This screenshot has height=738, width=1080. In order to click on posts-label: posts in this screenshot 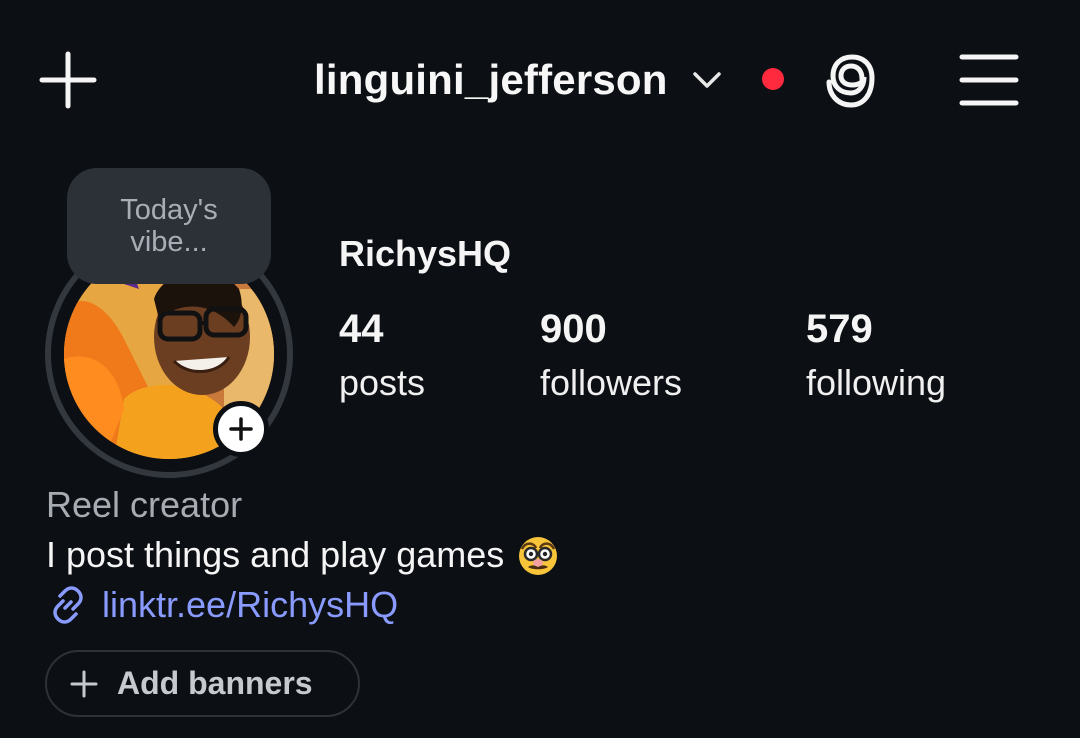, I will do `click(382, 382)`.